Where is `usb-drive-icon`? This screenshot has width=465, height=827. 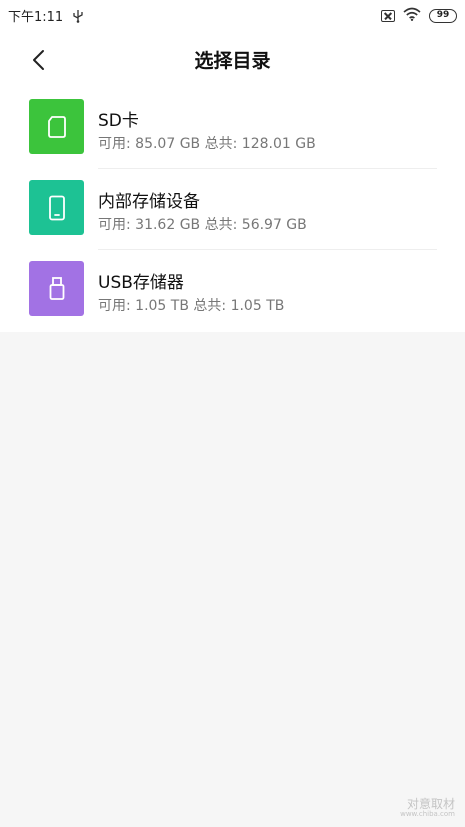
usb-drive-icon is located at coordinates (56, 288).